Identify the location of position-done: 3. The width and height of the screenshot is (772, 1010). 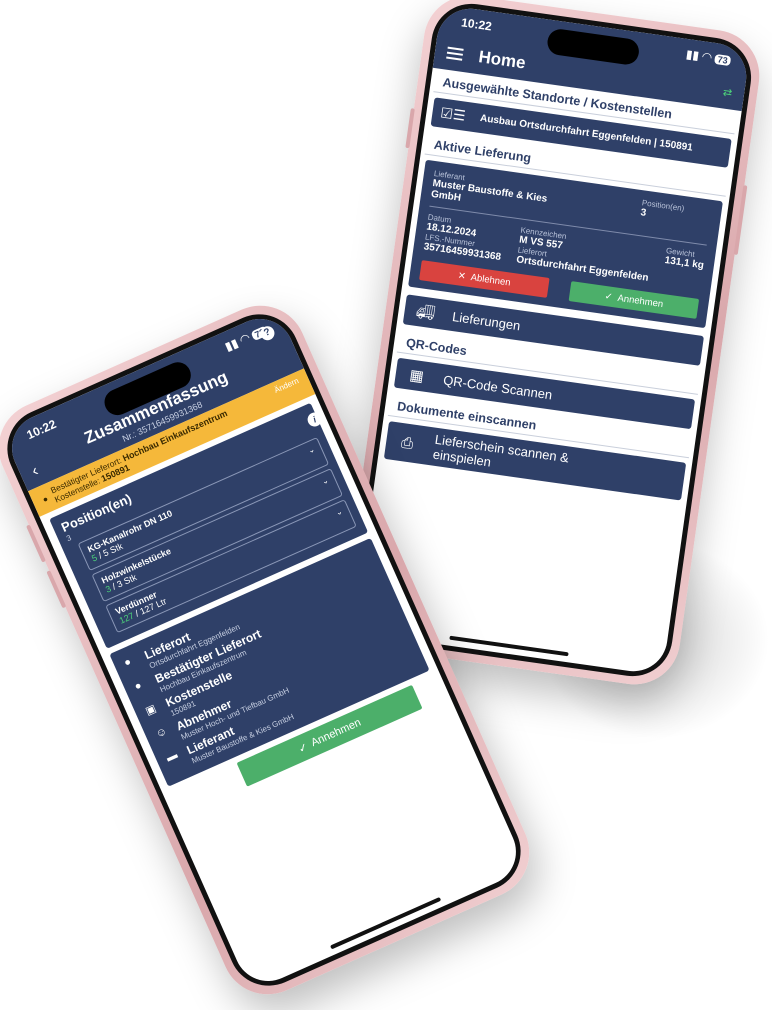
(108, 589).